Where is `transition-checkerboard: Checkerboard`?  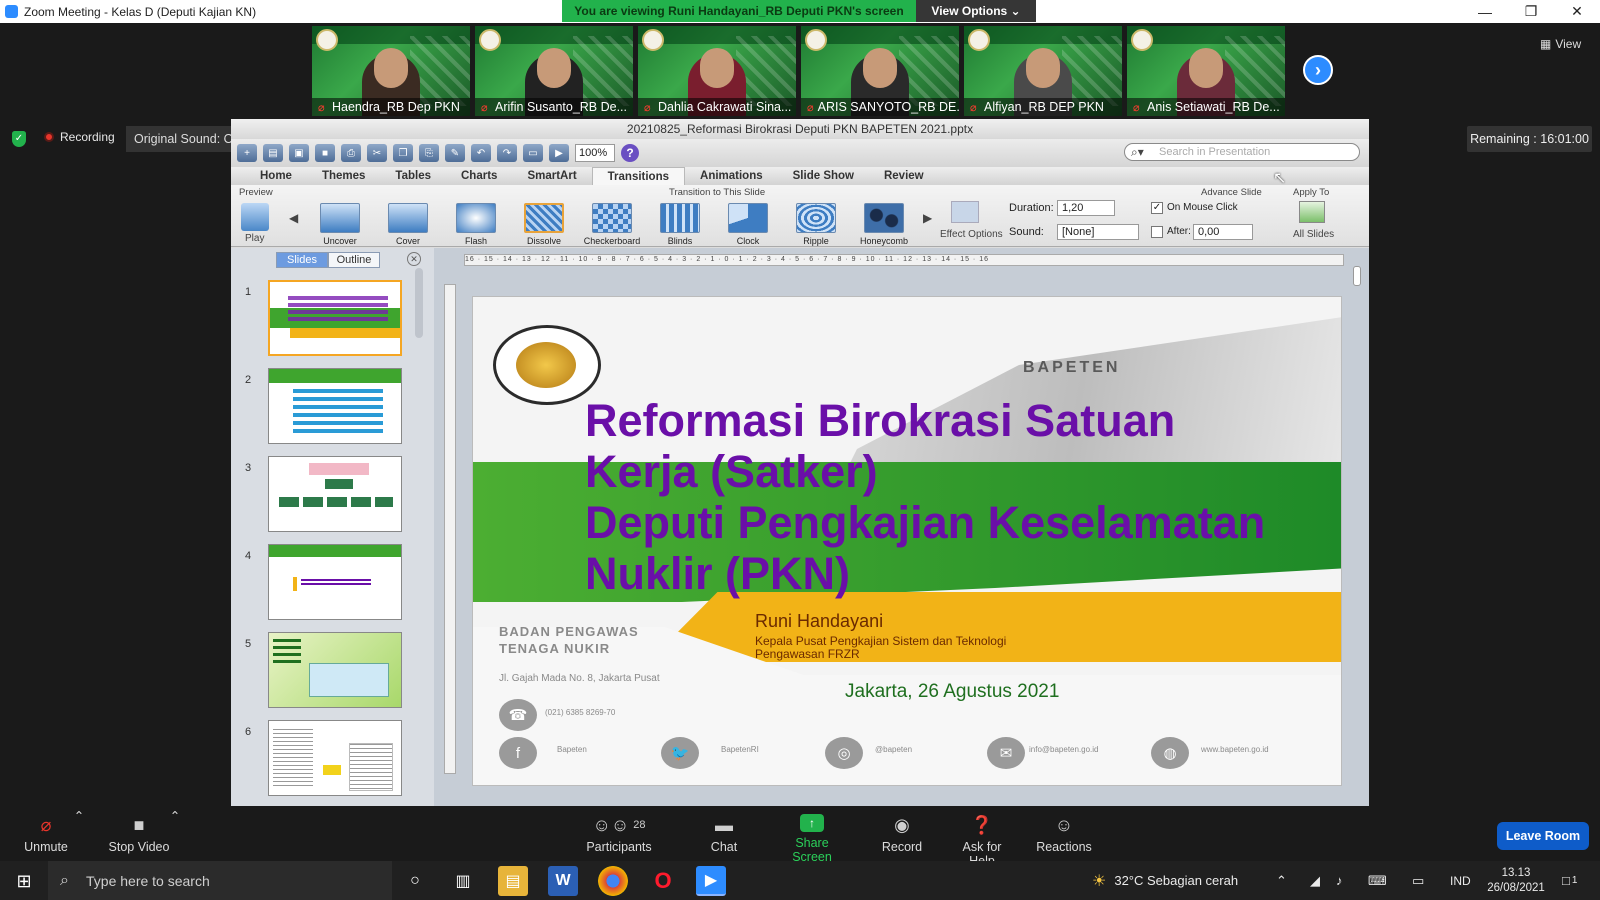
transition-checkerboard: Checkerboard is located at coordinates (612, 224).